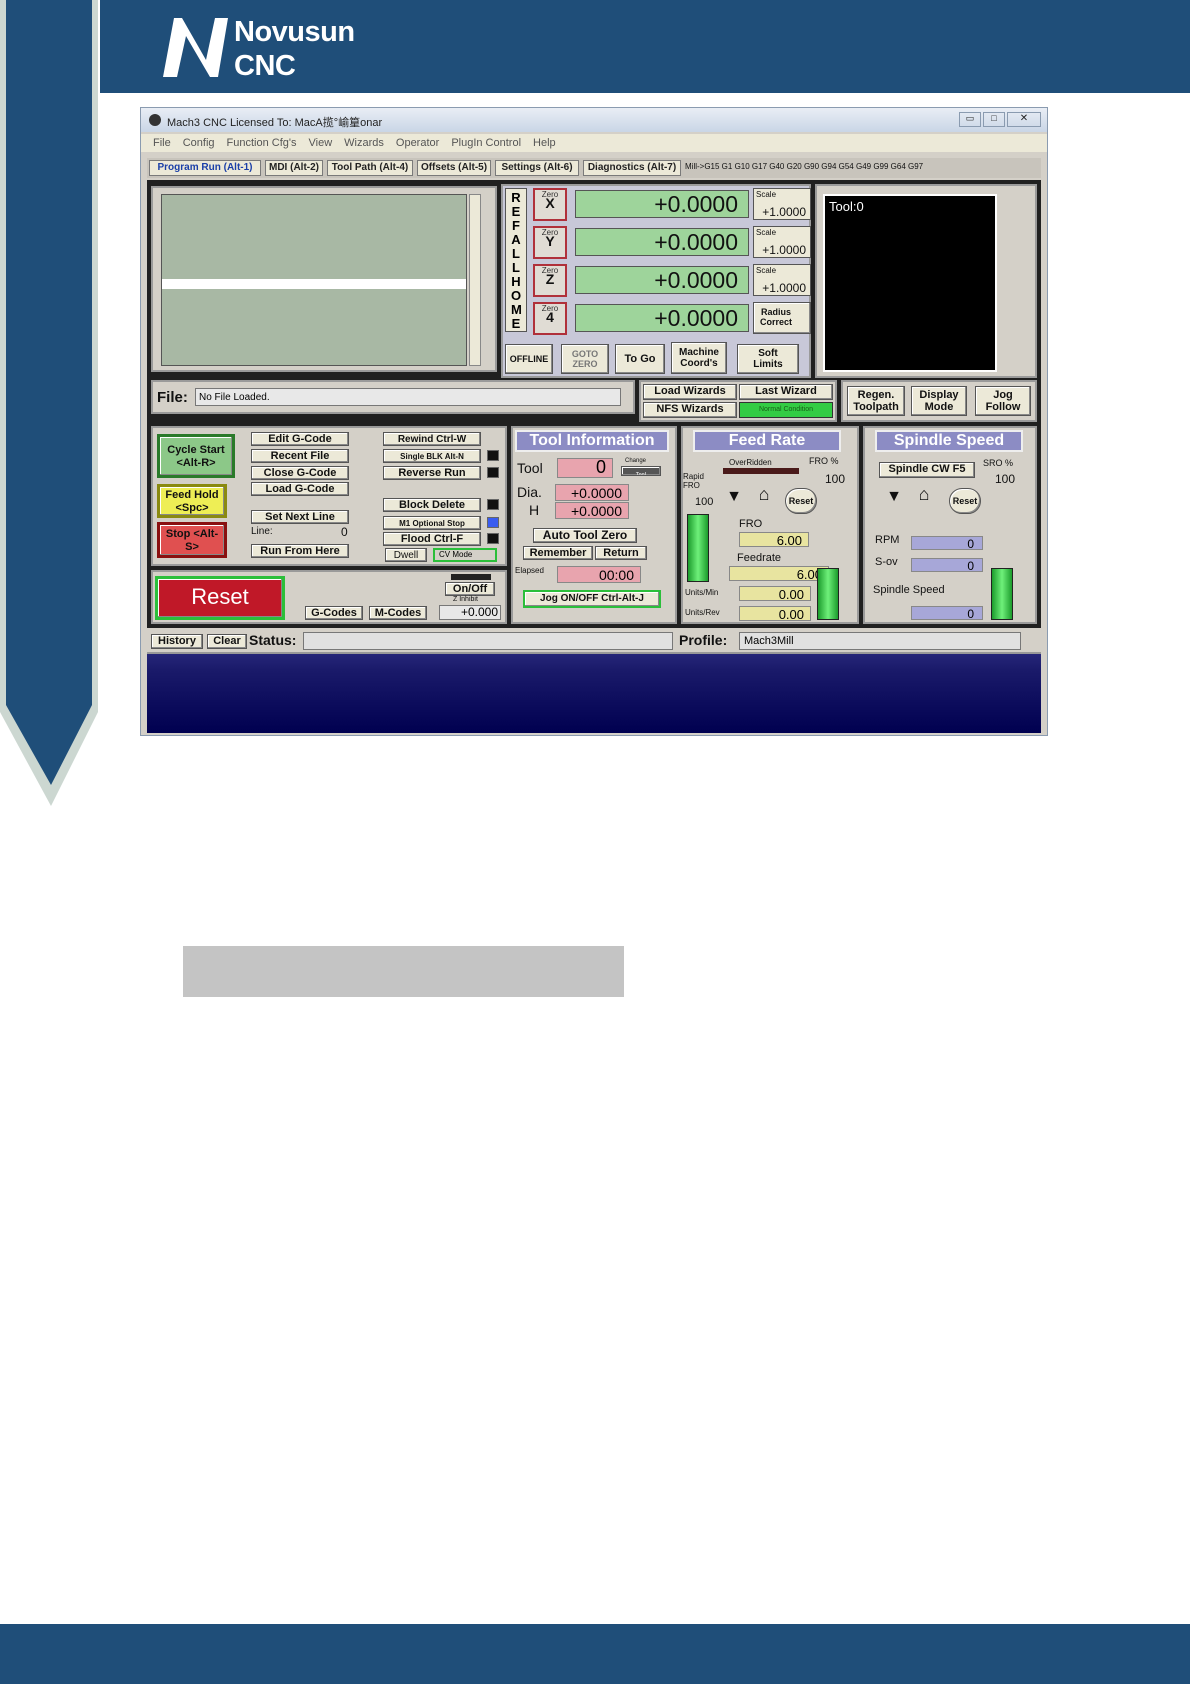 The width and height of the screenshot is (1190, 1684). What do you see at coordinates (432, 473) in the screenshot?
I see `reverse-run-button: Reverse Run` at bounding box center [432, 473].